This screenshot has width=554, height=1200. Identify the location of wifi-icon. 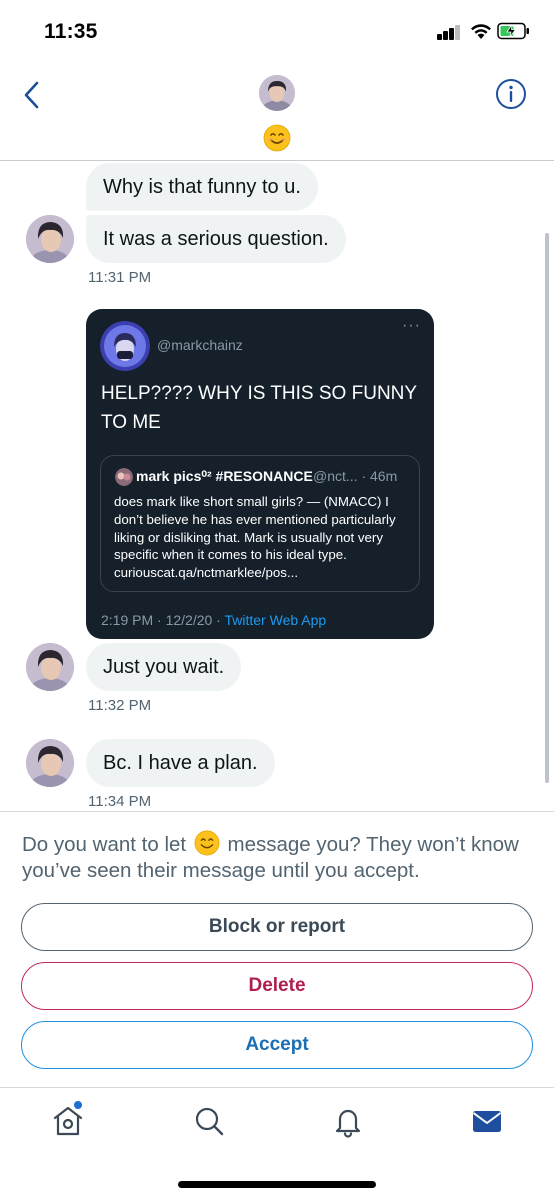
(481, 31).